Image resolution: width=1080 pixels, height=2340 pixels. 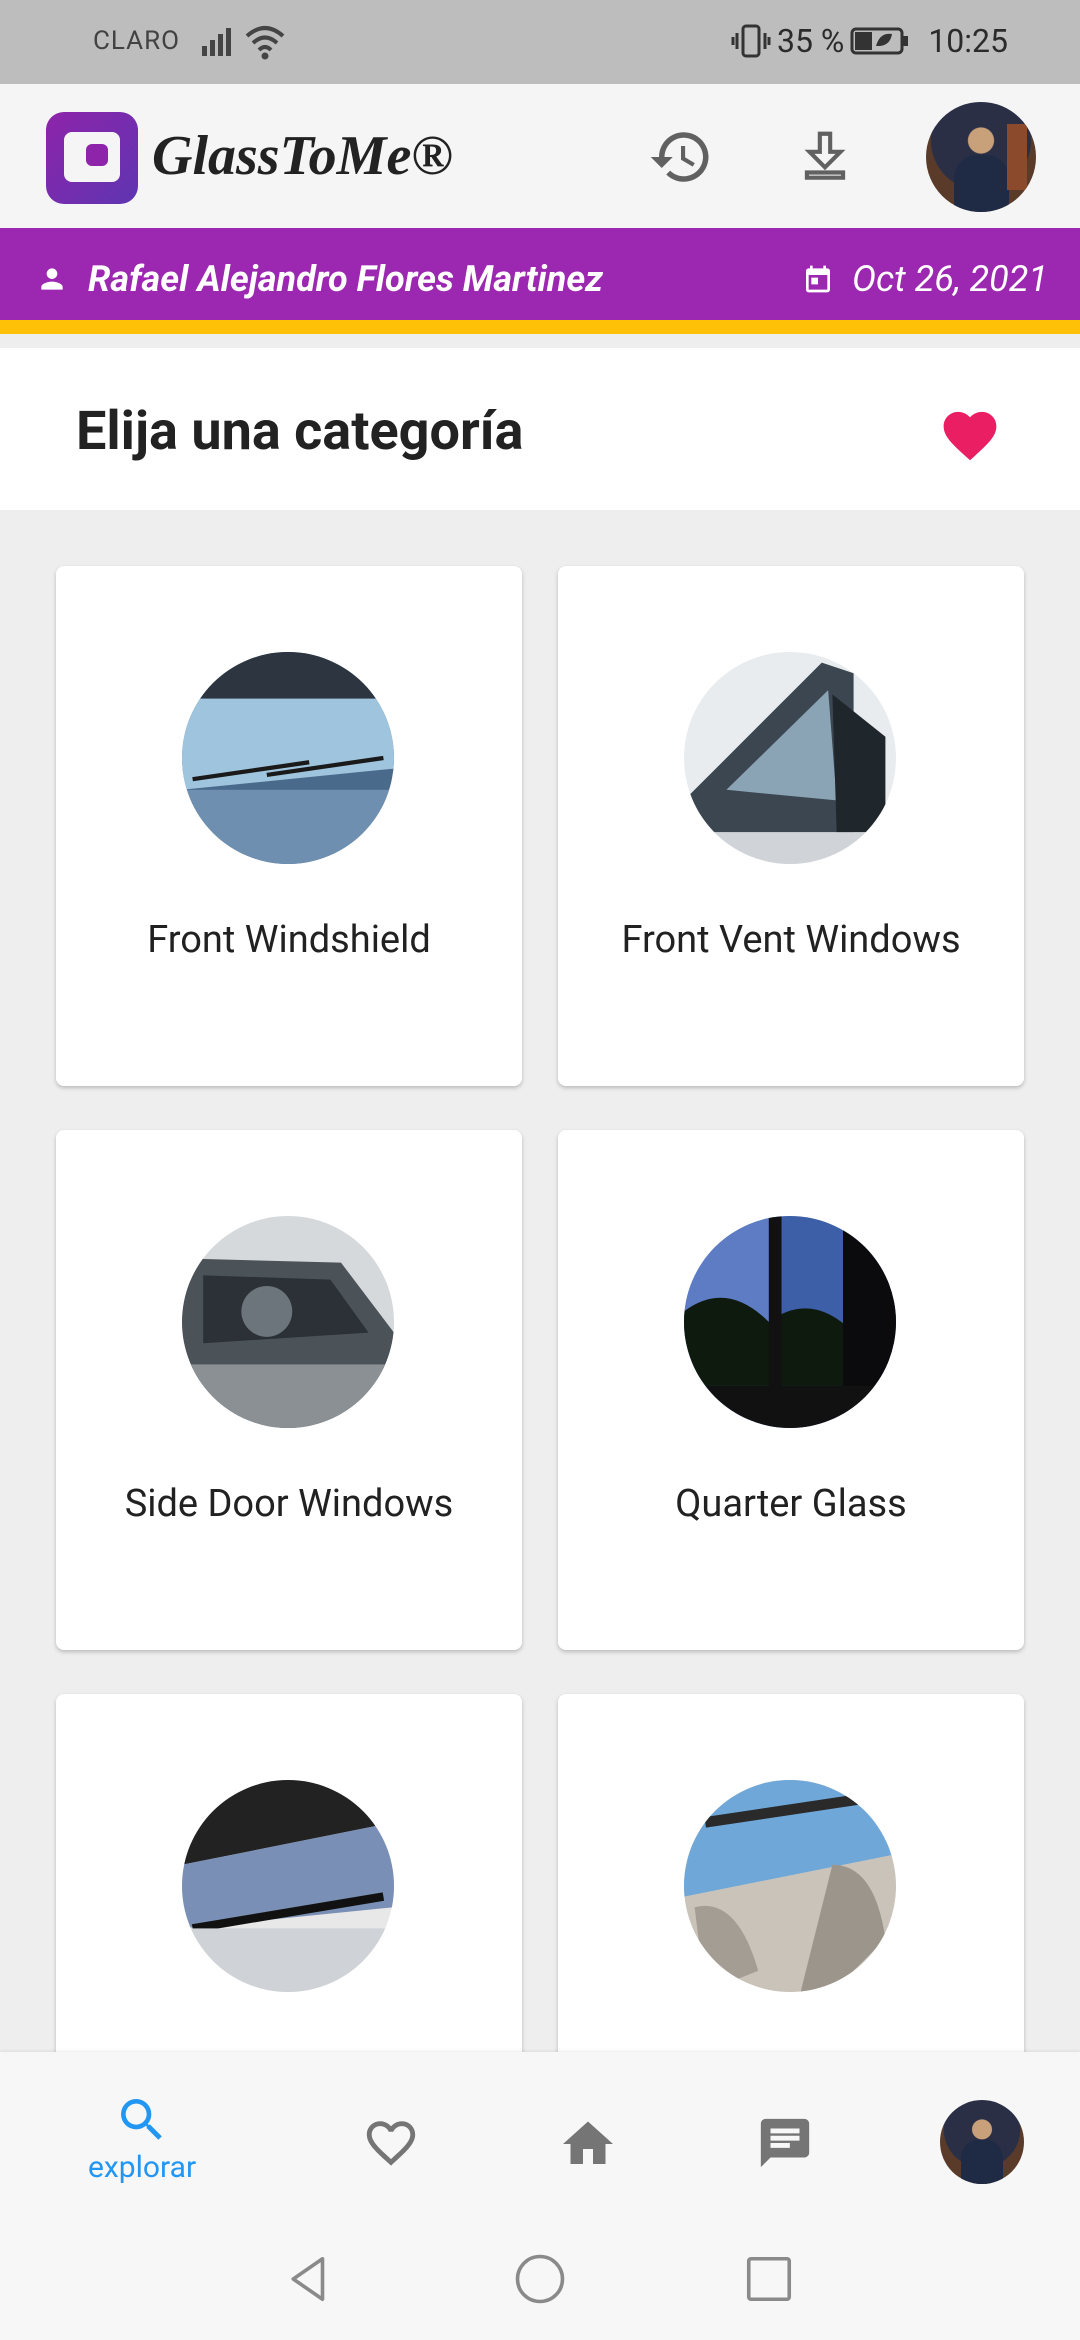 What do you see at coordinates (289, 940) in the screenshot?
I see `category-label: Front Windshield` at bounding box center [289, 940].